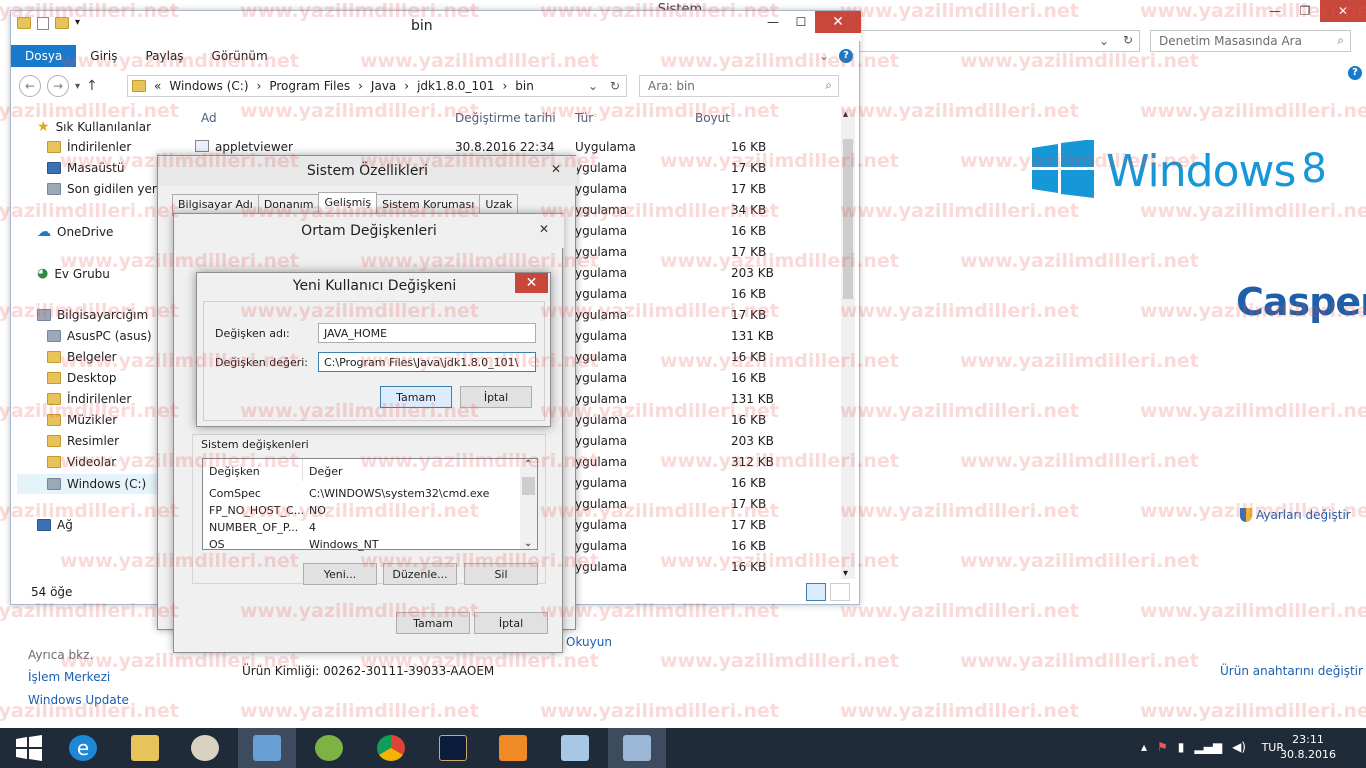 This screenshot has height=768, width=1366. Describe the element at coordinates (427, 362) in the screenshot. I see `variable-value-field: C:\Program Files\Java\jdk1.8.0_101\` at that location.